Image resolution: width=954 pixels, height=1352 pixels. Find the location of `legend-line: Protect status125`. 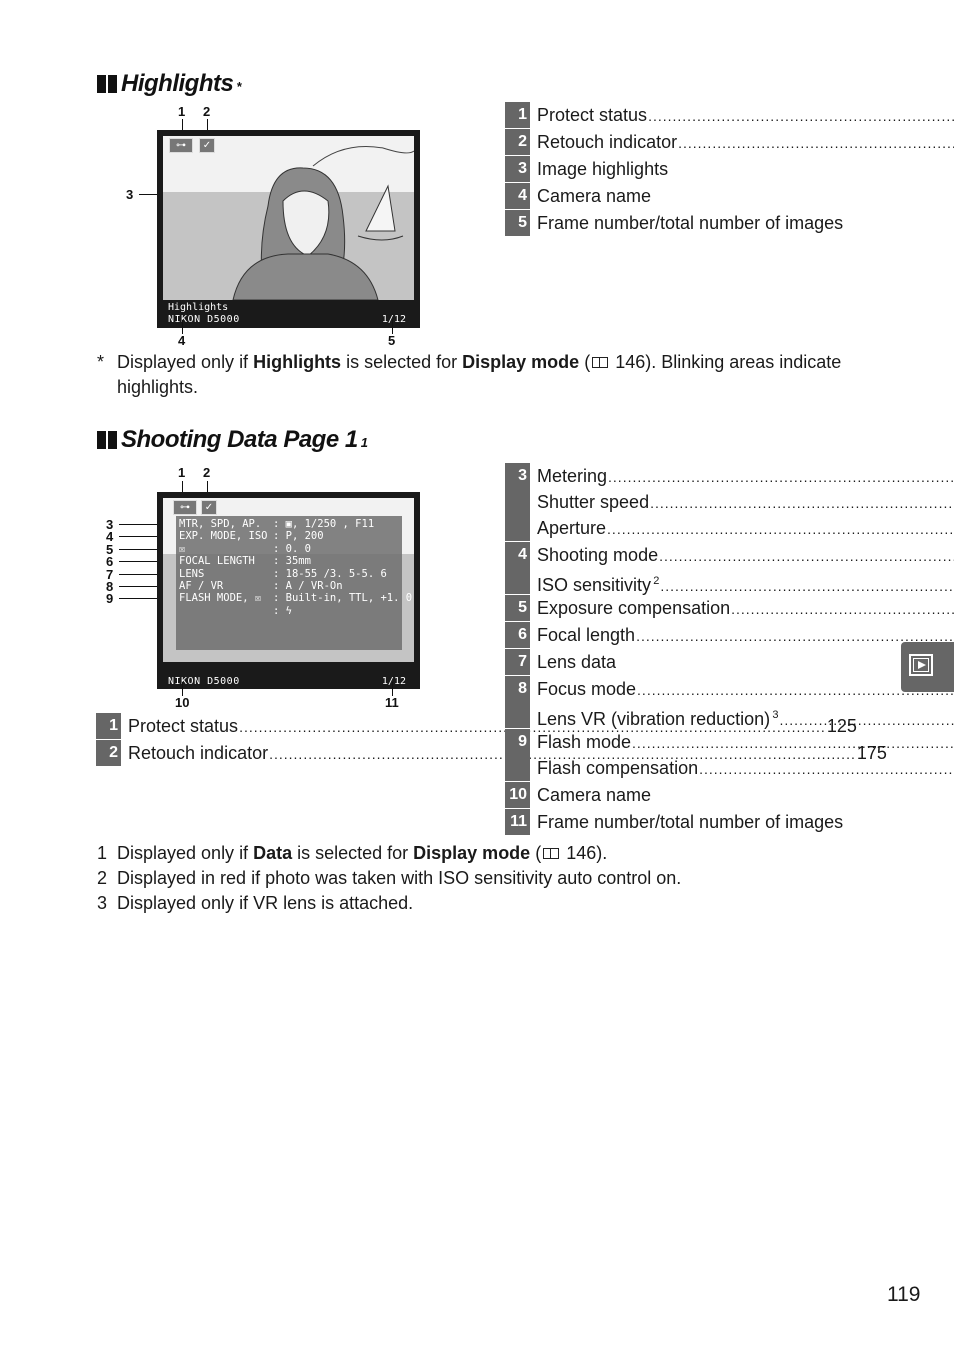

legend-line: Protect status125 is located at coordinates (745, 115).